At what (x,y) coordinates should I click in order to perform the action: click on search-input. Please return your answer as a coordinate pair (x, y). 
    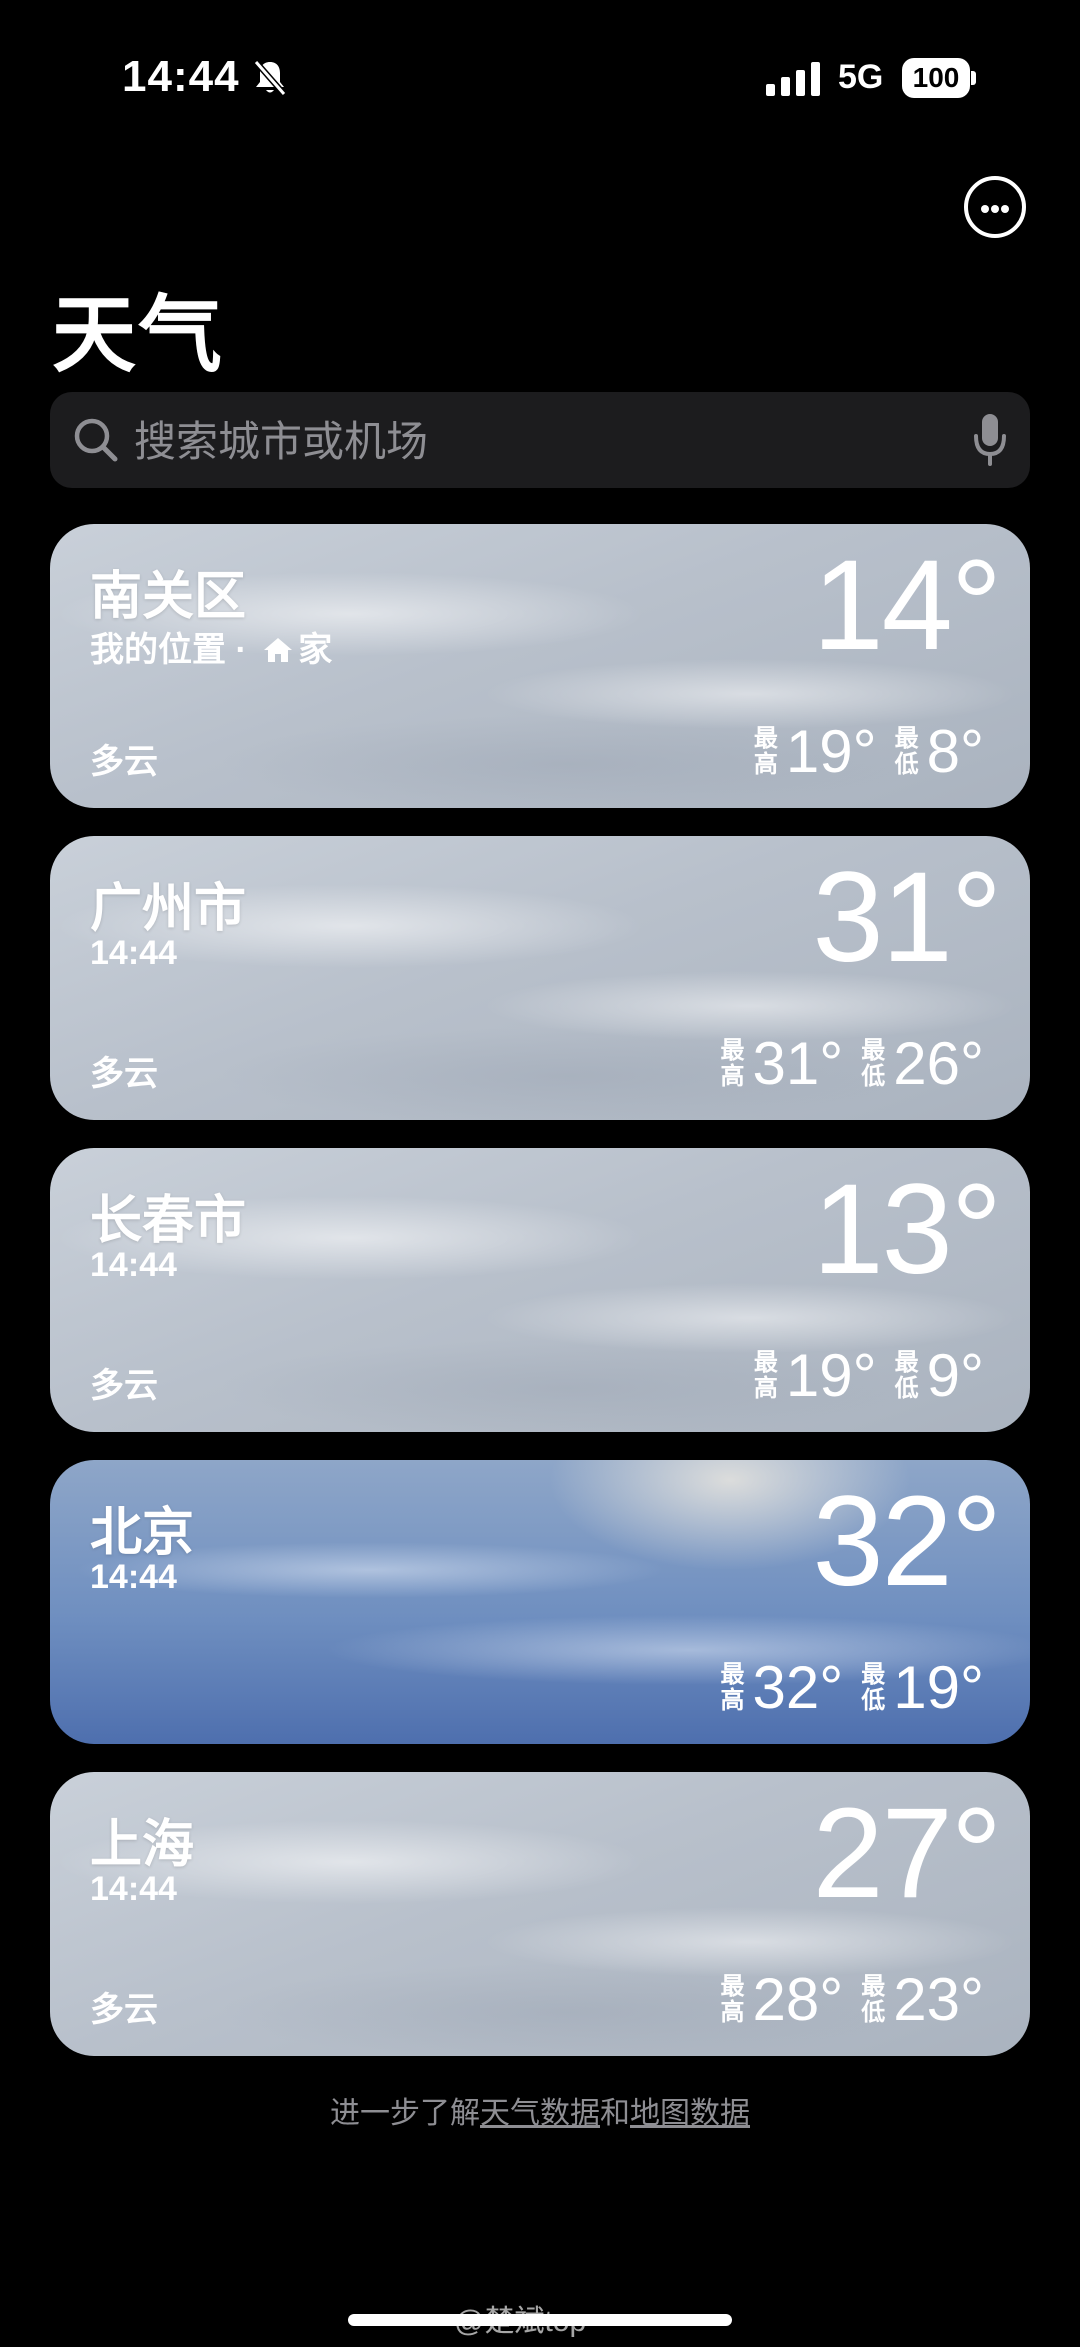
    Looking at the image, I should click on (554, 441).